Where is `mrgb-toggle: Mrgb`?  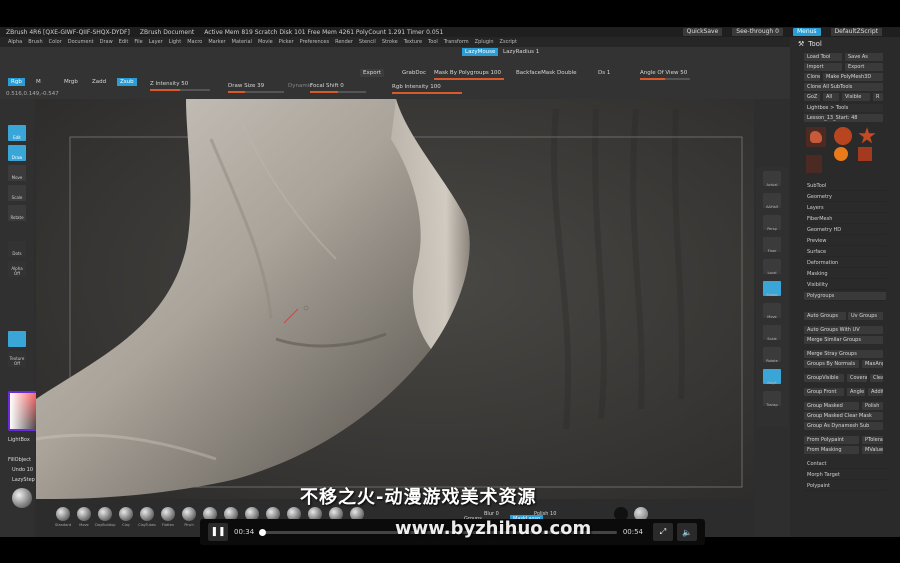
mrgb-toggle: Mrgb is located at coordinates (71, 82).